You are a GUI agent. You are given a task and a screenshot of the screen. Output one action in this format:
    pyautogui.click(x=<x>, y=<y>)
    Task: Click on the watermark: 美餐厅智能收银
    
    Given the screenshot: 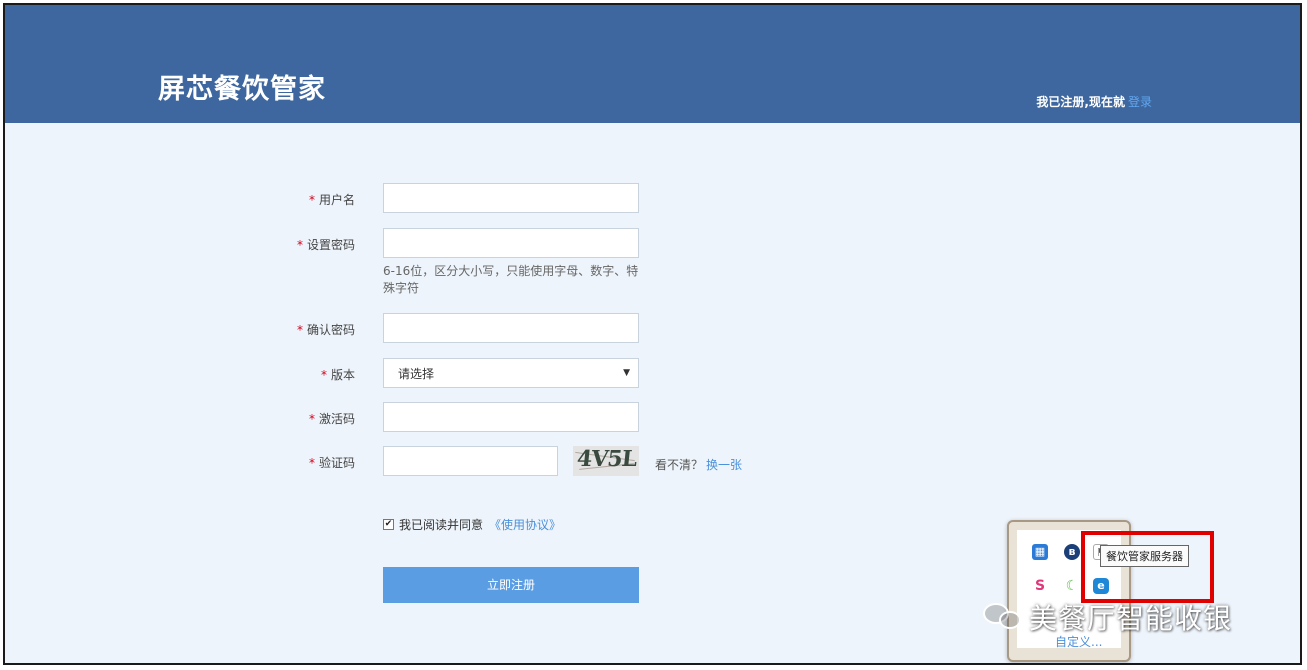 What is the action you would take?
    pyautogui.click(x=1107, y=617)
    